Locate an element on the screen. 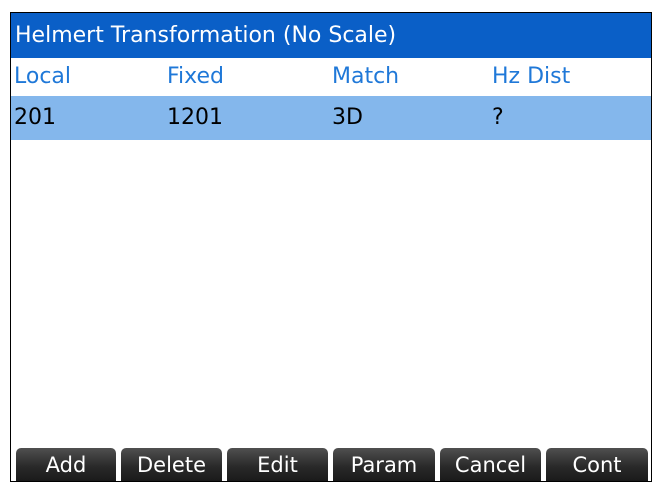  cont-button: Cont is located at coordinates (597, 464).